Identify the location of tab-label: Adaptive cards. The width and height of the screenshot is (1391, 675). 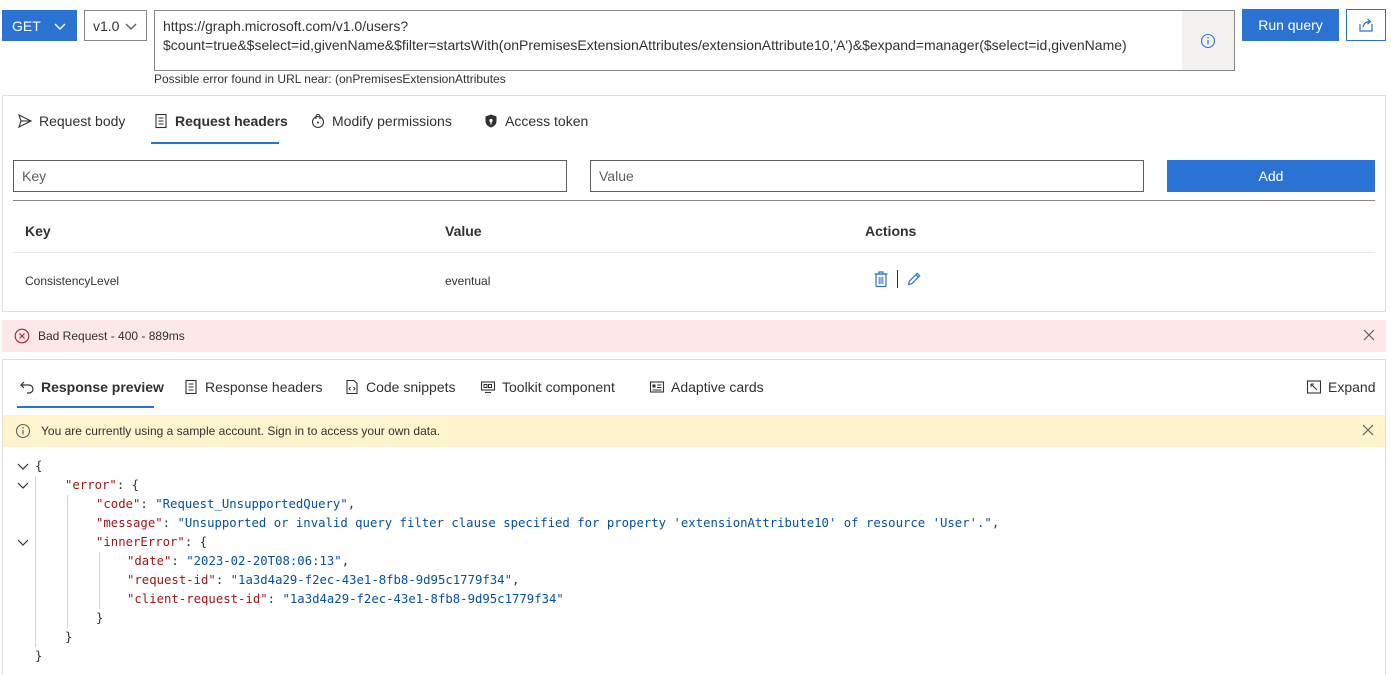
(717, 387).